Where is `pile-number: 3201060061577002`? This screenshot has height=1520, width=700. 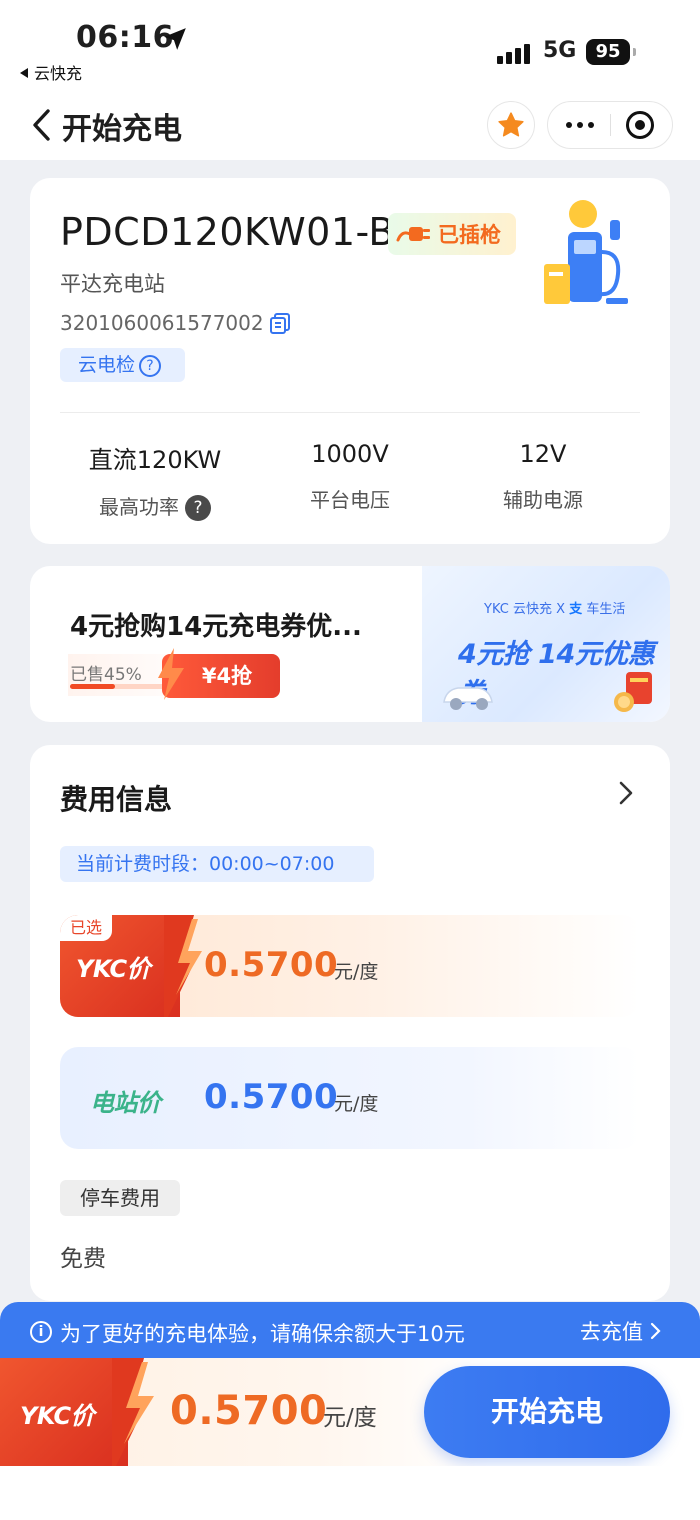 pile-number: 3201060061577002 is located at coordinates (162, 323).